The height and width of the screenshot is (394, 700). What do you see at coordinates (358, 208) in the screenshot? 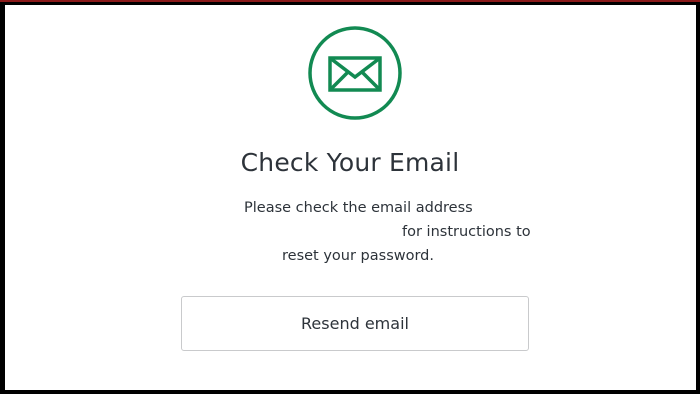
I see `instruction-text-line-1: Please check the email address` at bounding box center [358, 208].